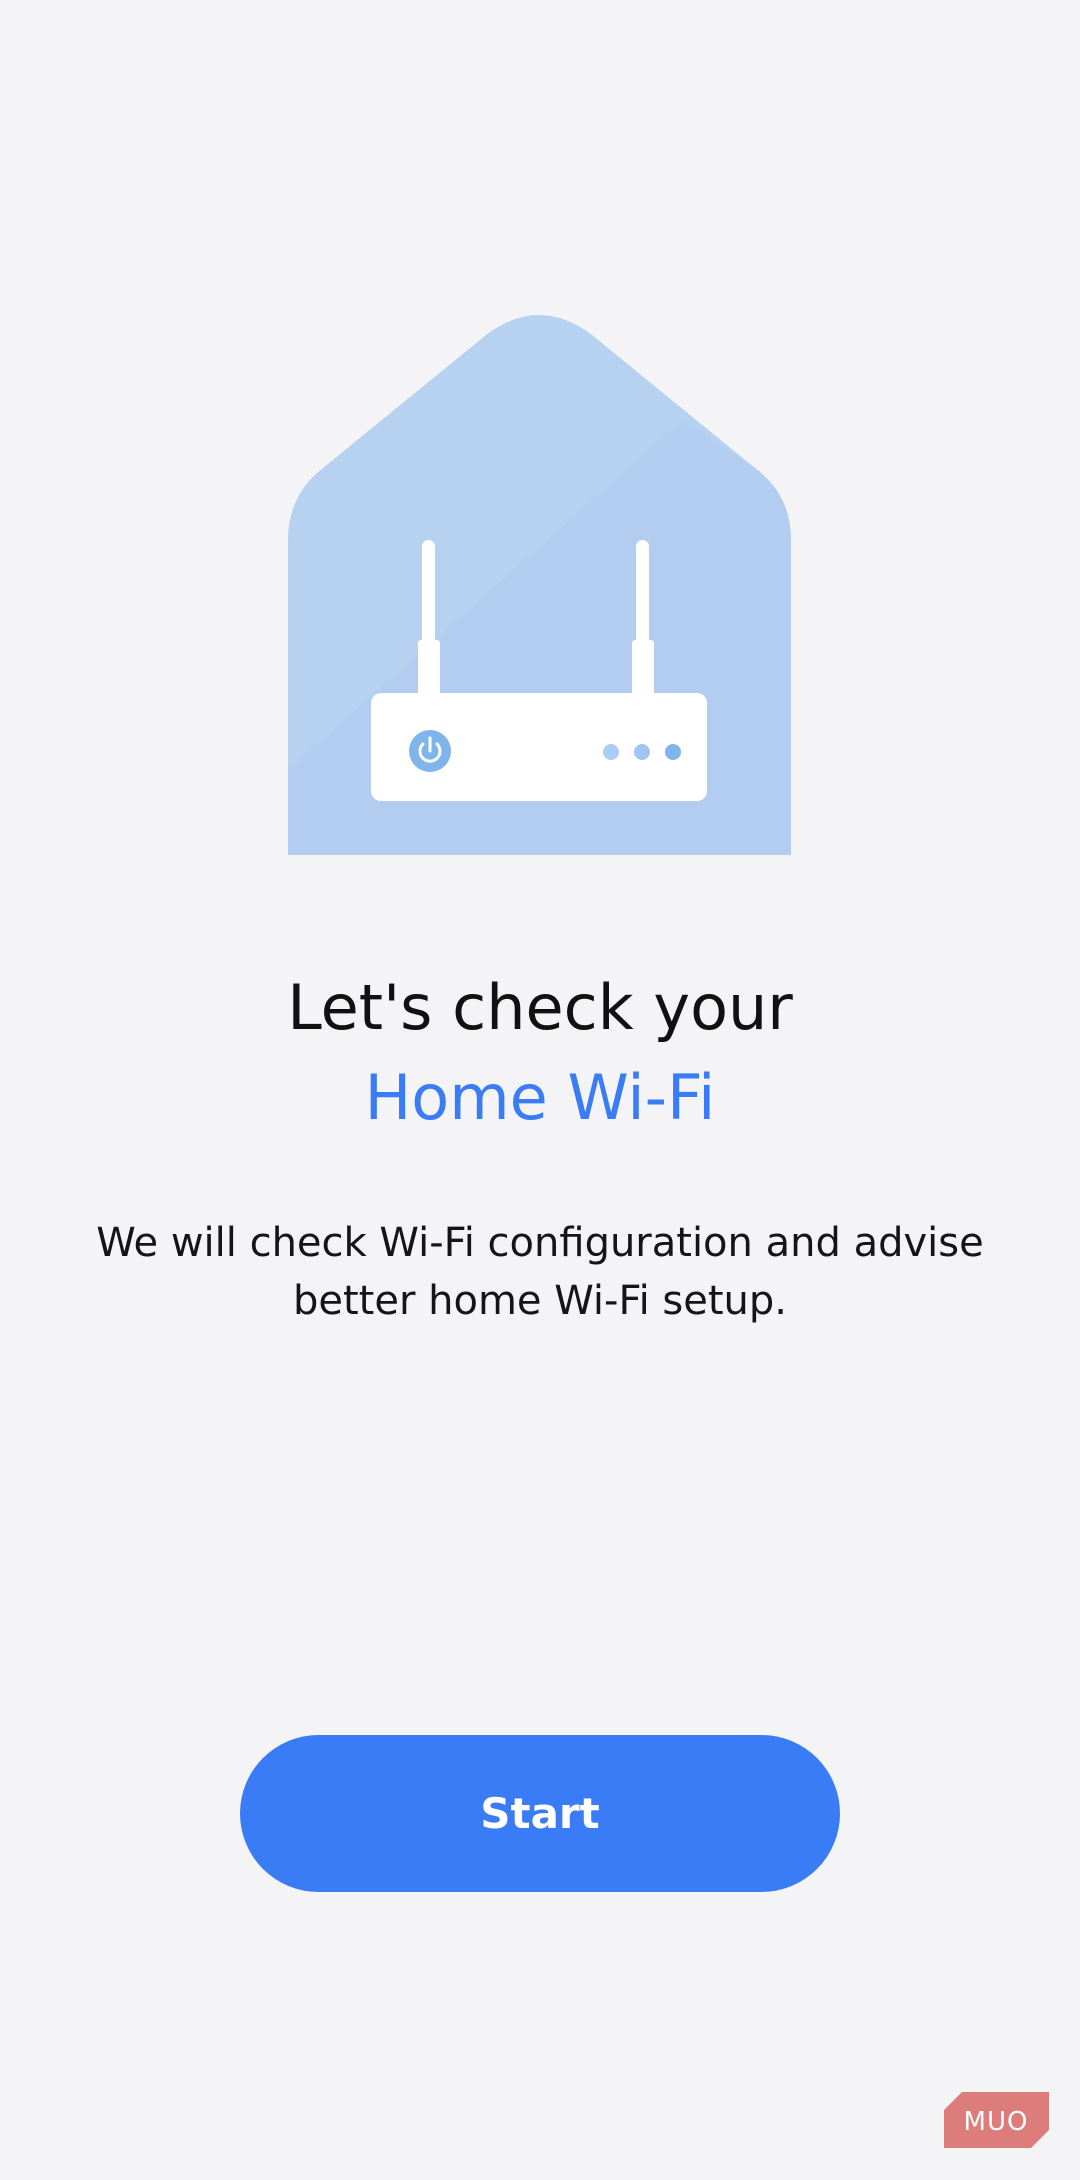 The height and width of the screenshot is (2180, 1080). What do you see at coordinates (540, 1097) in the screenshot?
I see `page-title-highlight: Home Wi-Fi` at bounding box center [540, 1097].